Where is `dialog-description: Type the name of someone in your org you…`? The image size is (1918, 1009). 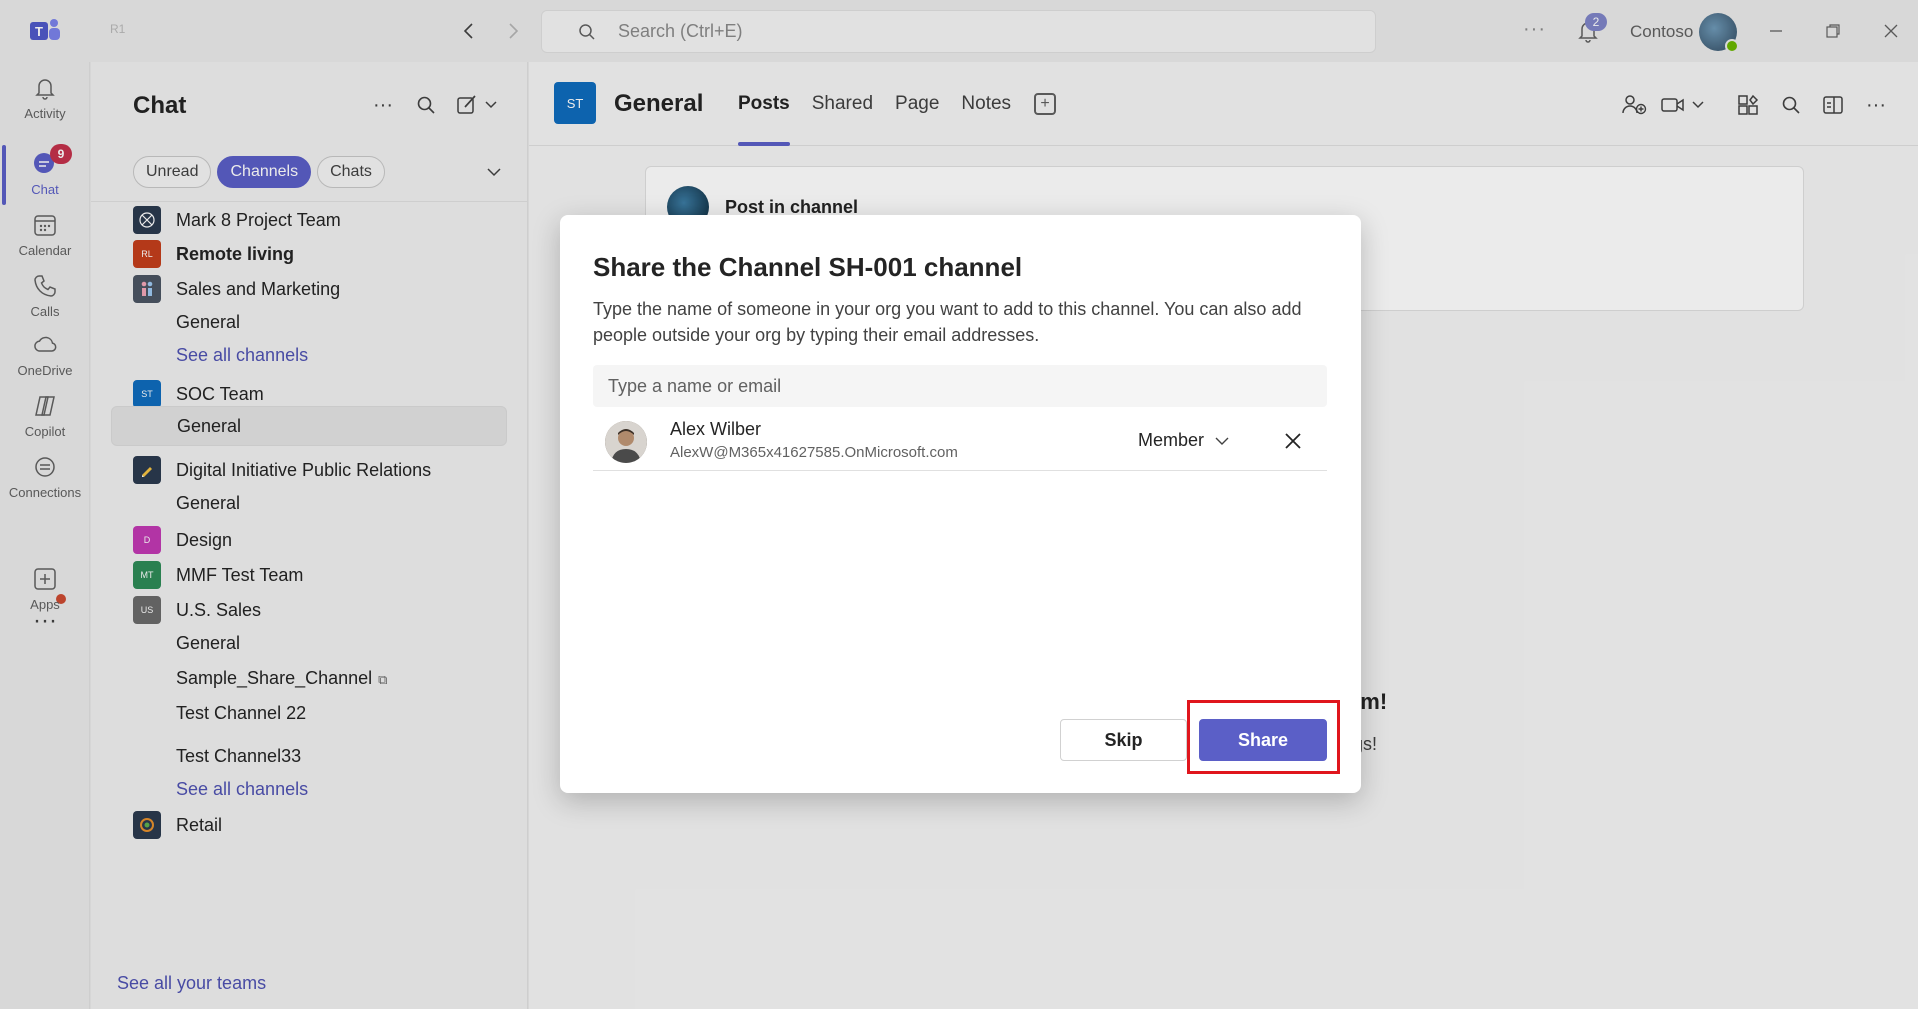 dialog-description: Type the name of someone in your org you… is located at coordinates (947, 322).